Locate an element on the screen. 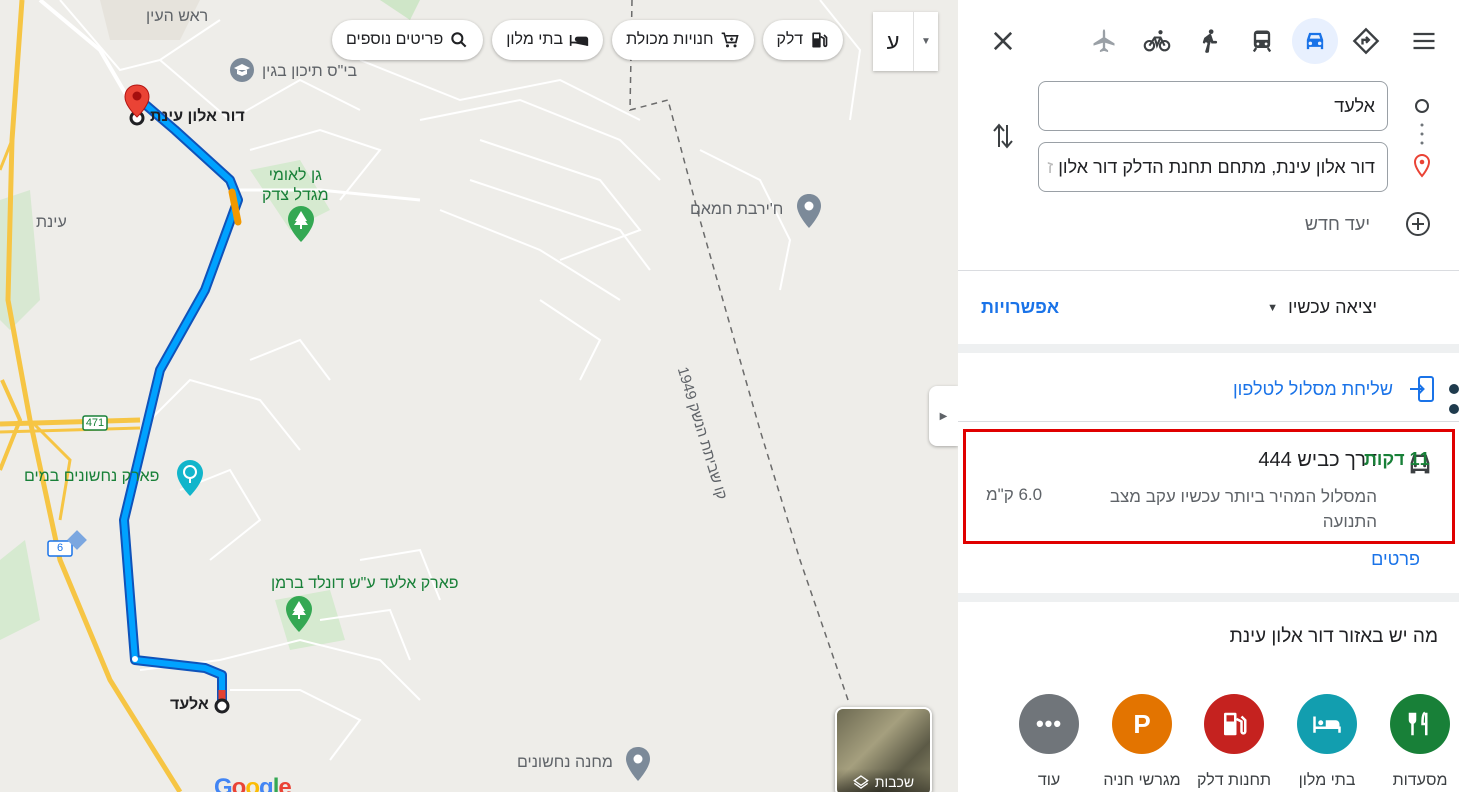 This screenshot has height=792, width=1459. category-hotels: בתי מלון is located at coordinates (1327, 742).